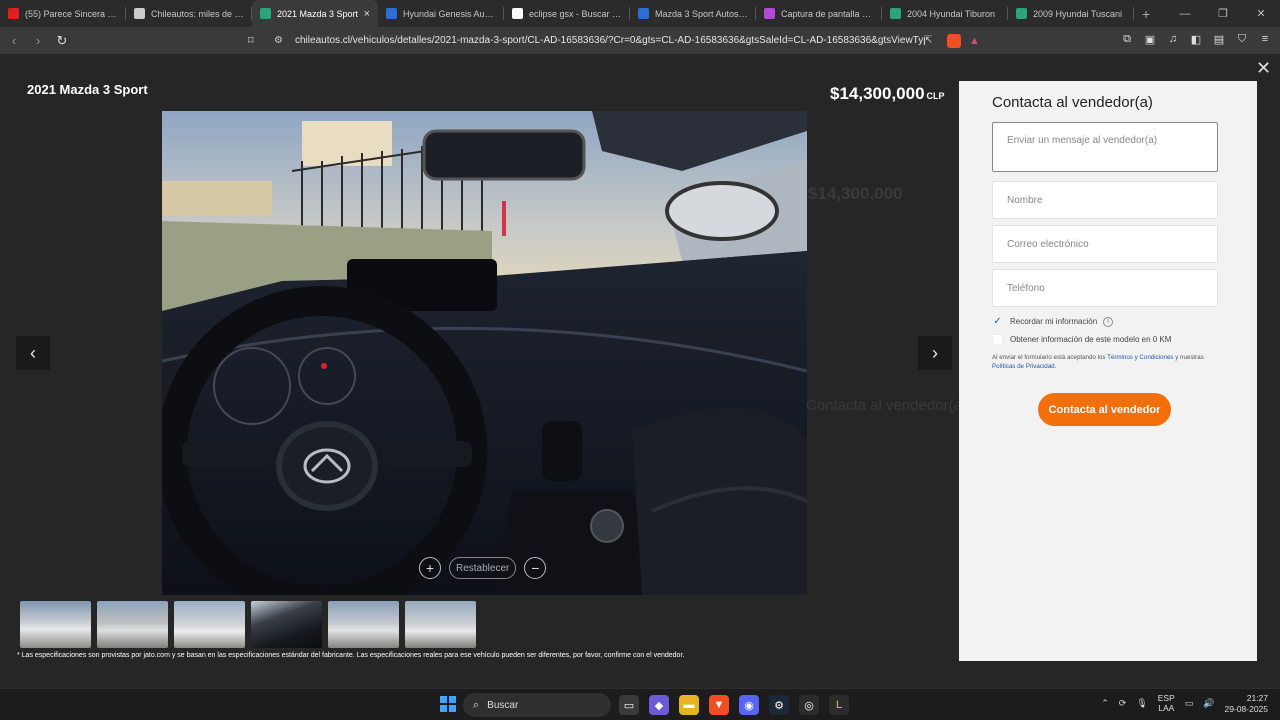 The width and height of the screenshot is (1280, 720). Describe the element at coordinates (693, 13) in the screenshot. I see `browser-tab: Mazda 3 Sport Autos, Cam` at that location.